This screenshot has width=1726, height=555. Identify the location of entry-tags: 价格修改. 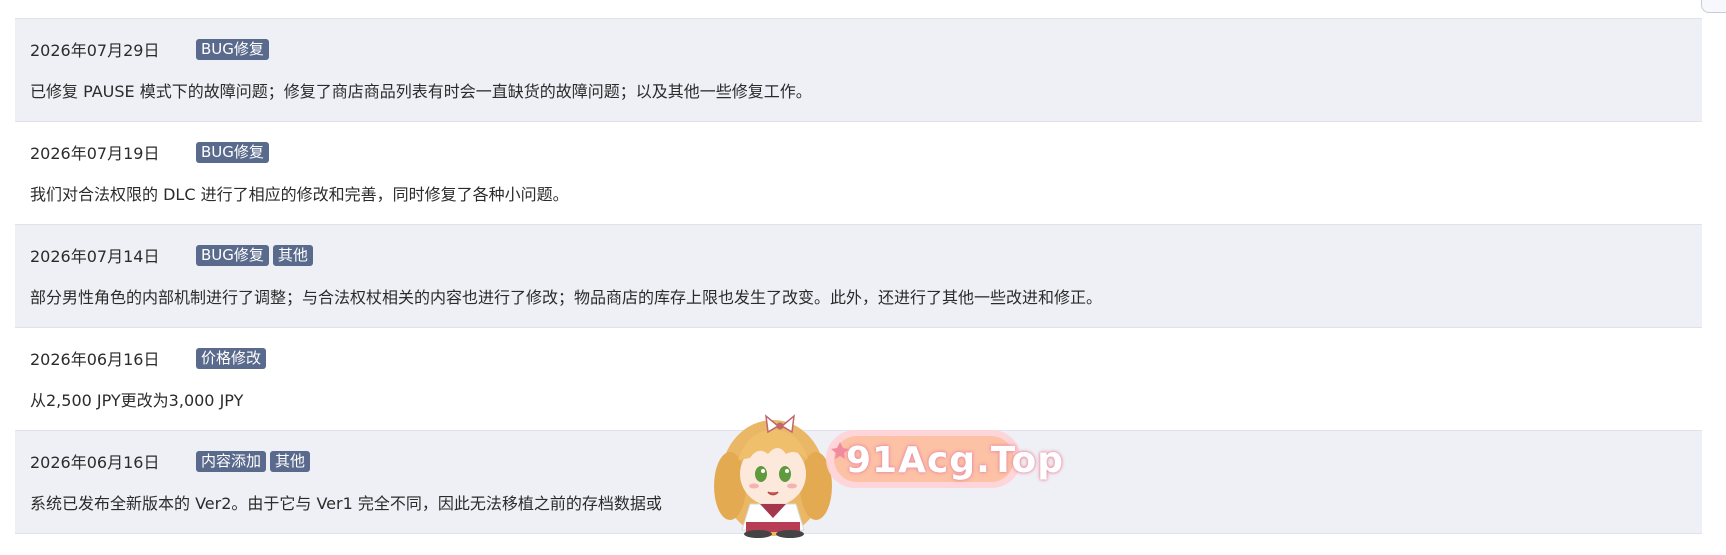
(231, 358).